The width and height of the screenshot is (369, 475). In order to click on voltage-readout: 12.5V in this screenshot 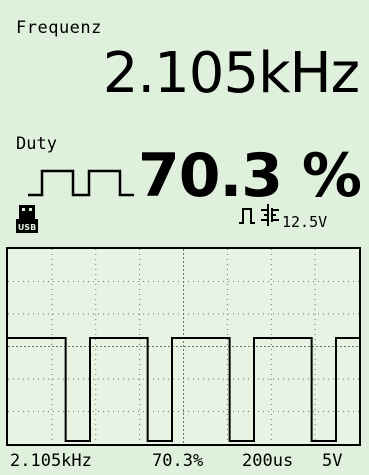, I will do `click(305, 222)`.